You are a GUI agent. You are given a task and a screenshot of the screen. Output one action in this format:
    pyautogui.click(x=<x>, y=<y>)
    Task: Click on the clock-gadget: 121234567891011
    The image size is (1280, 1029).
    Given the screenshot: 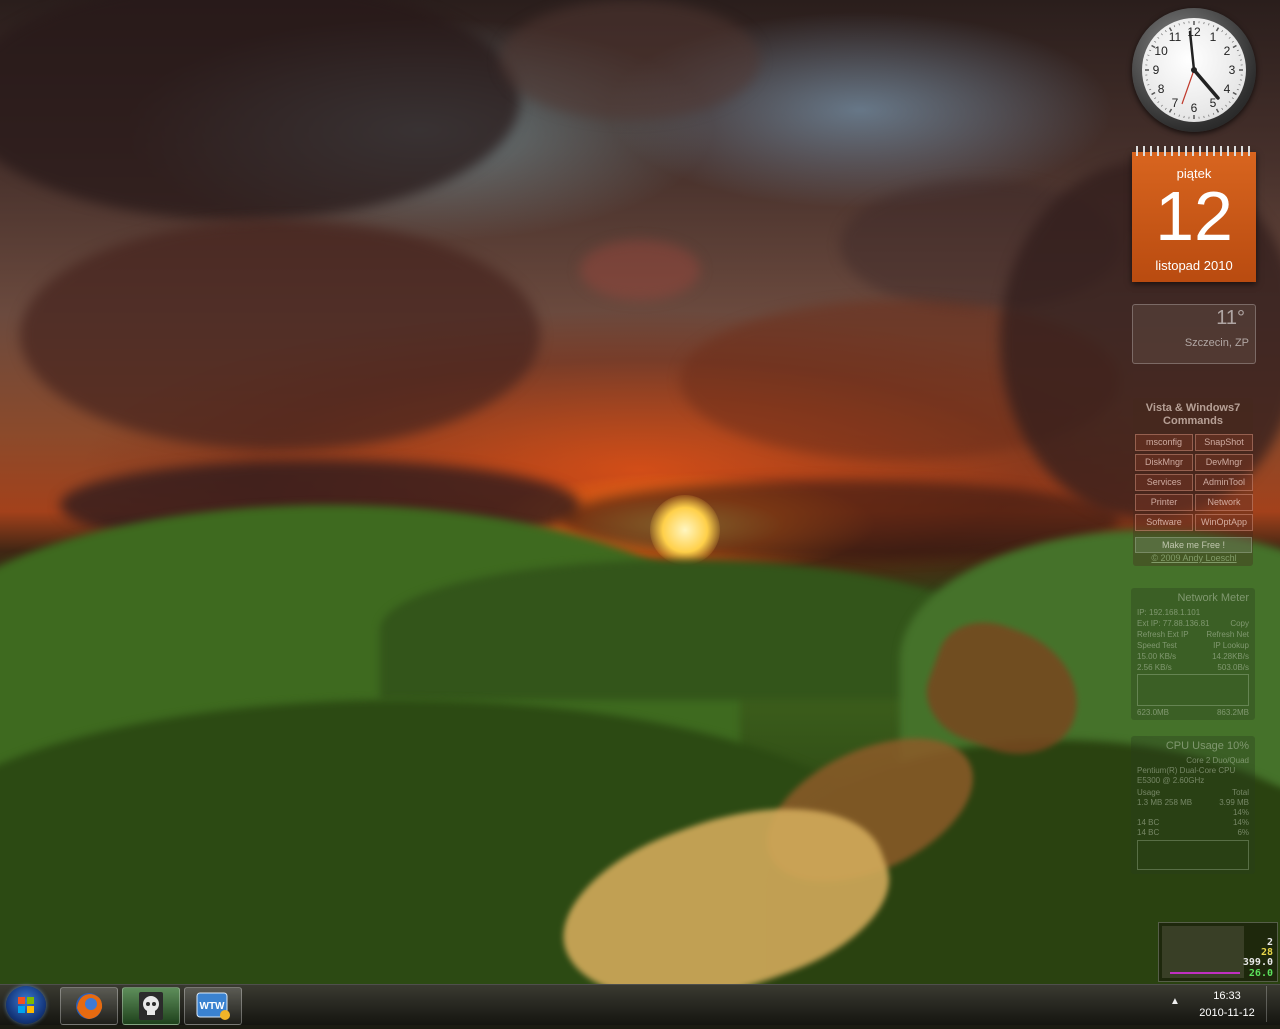 What is the action you would take?
    pyautogui.click(x=1194, y=70)
    